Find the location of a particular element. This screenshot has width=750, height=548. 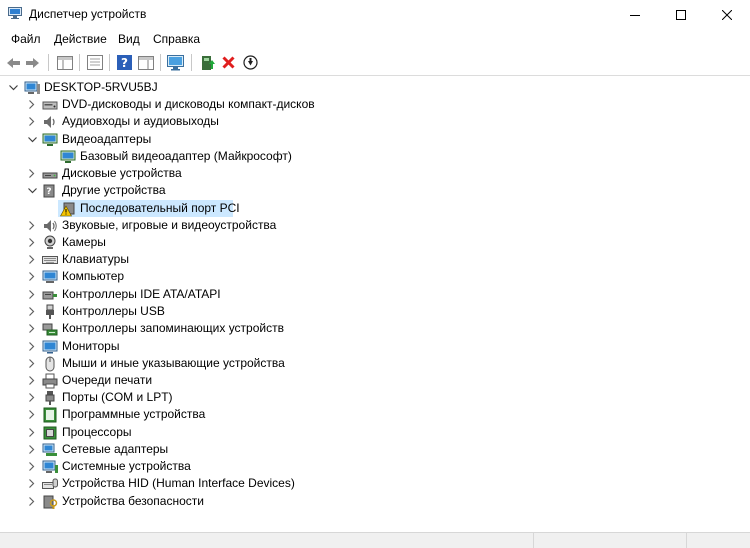

properties-button is located at coordinates (94, 62).